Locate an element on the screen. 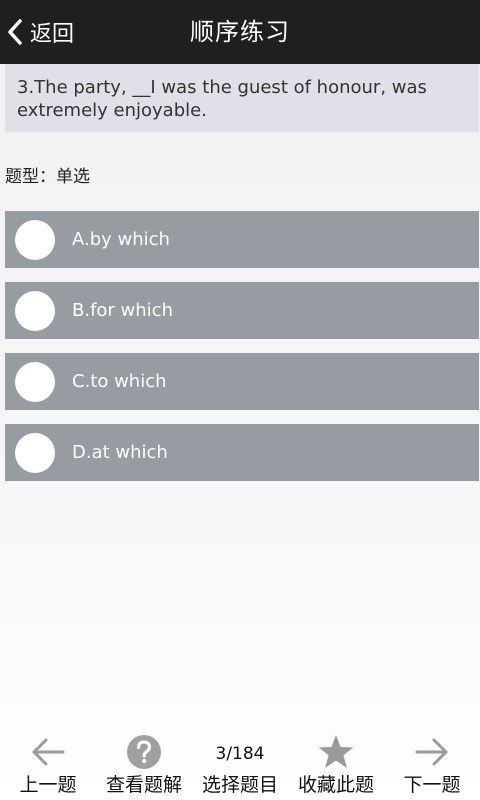  next-question-label: 下一题 is located at coordinates (432, 785).